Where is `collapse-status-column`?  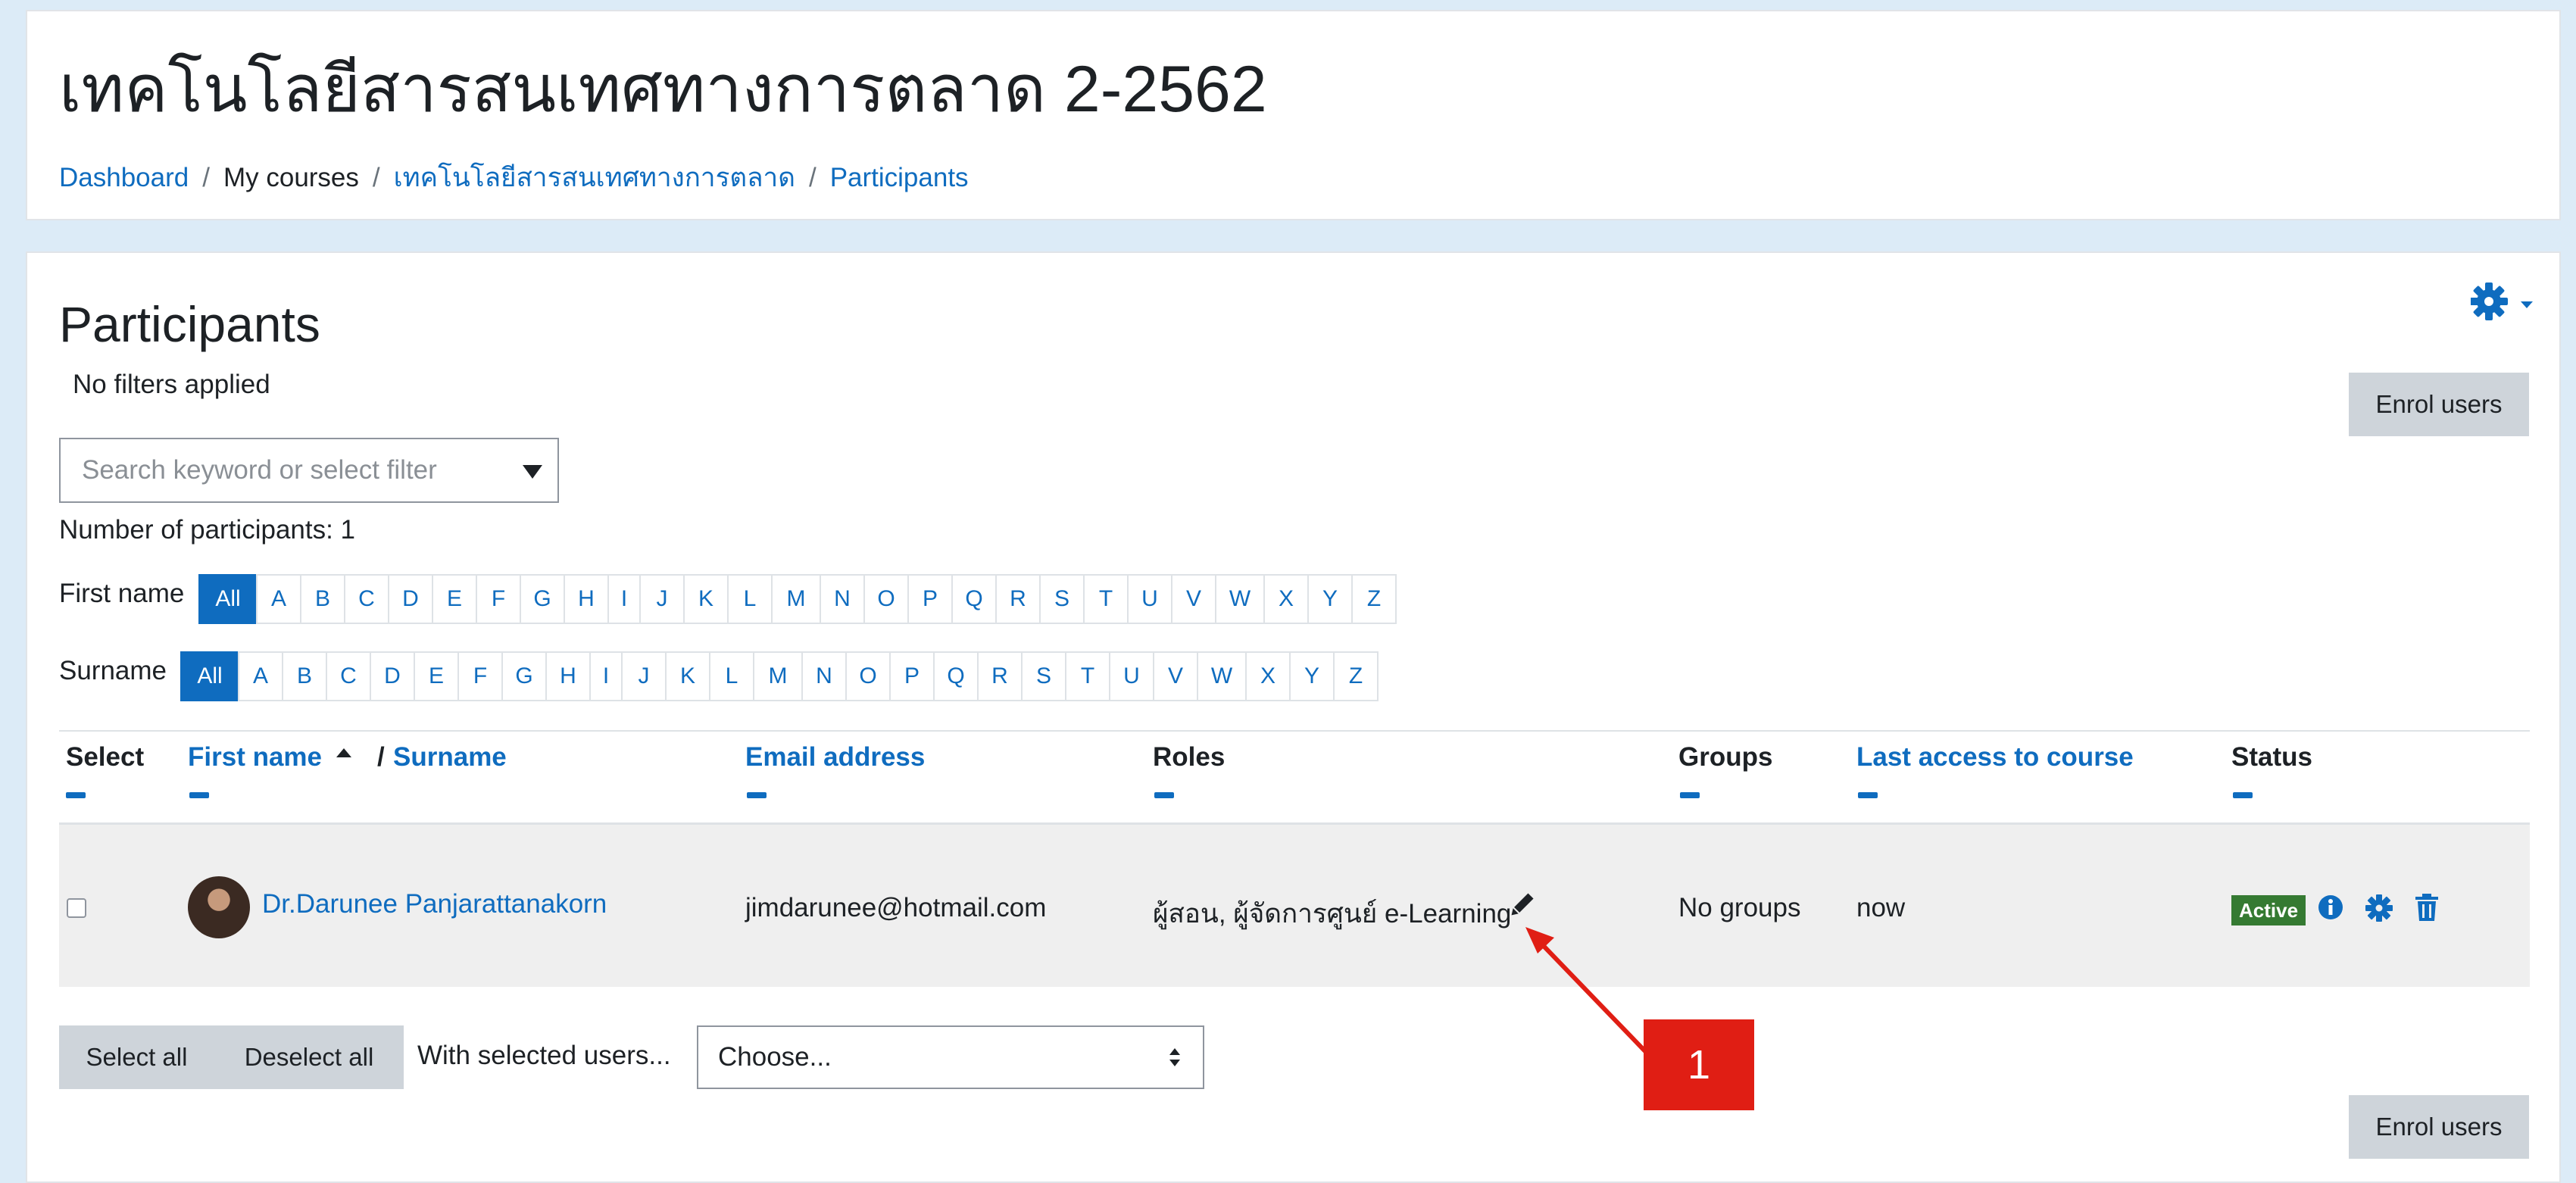 collapse-status-column is located at coordinates (2243, 795).